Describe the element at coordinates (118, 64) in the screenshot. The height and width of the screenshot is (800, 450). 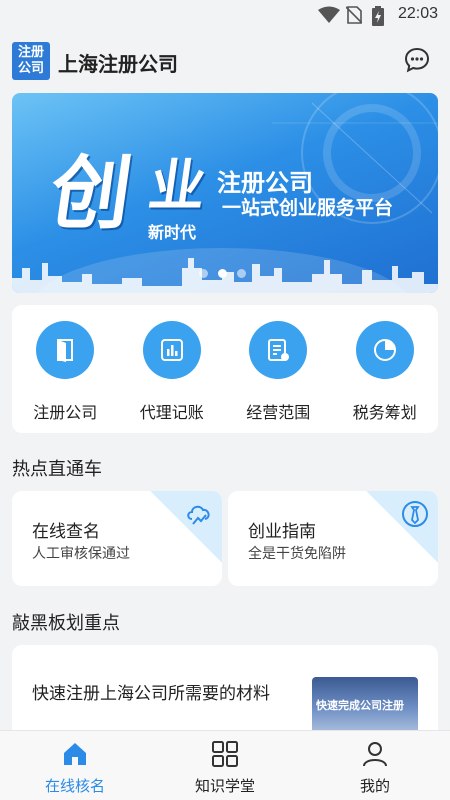
I see `app-title: 上海注册公司` at that location.